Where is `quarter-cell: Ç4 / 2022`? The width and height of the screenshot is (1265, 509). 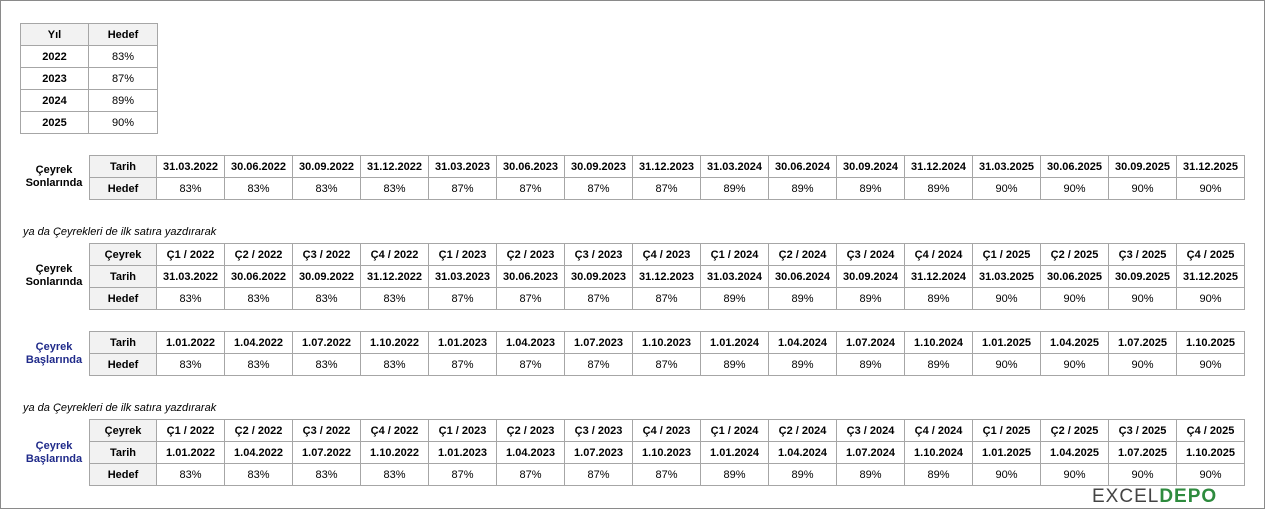
quarter-cell: Ç4 / 2022 is located at coordinates (394, 254).